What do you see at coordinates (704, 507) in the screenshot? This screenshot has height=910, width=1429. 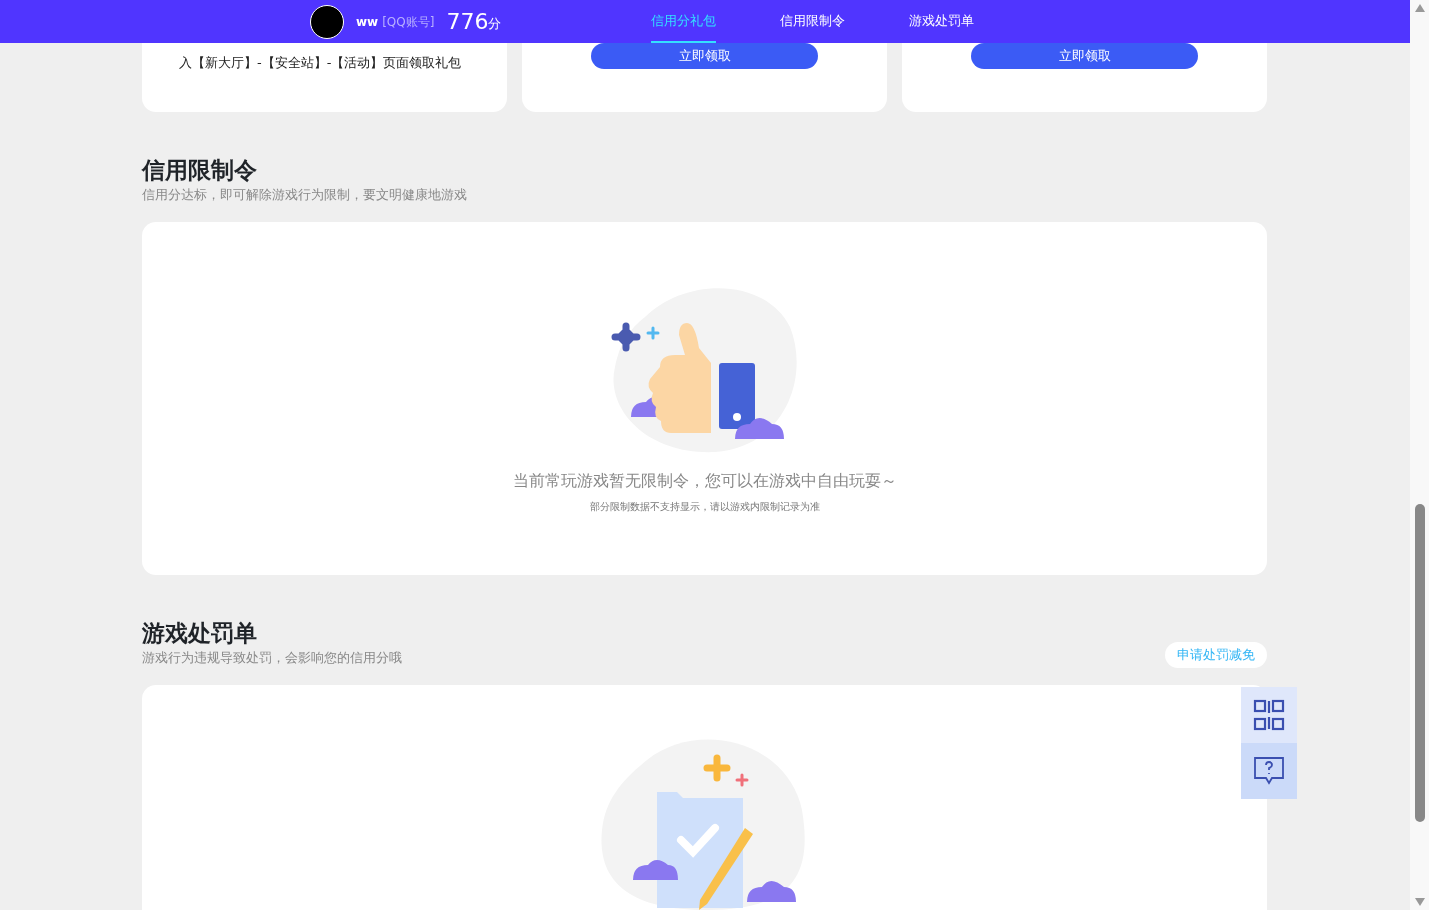 I see `restriction-note: 部分限制数据不支持显示，请以游戏内限制记录为准` at bounding box center [704, 507].